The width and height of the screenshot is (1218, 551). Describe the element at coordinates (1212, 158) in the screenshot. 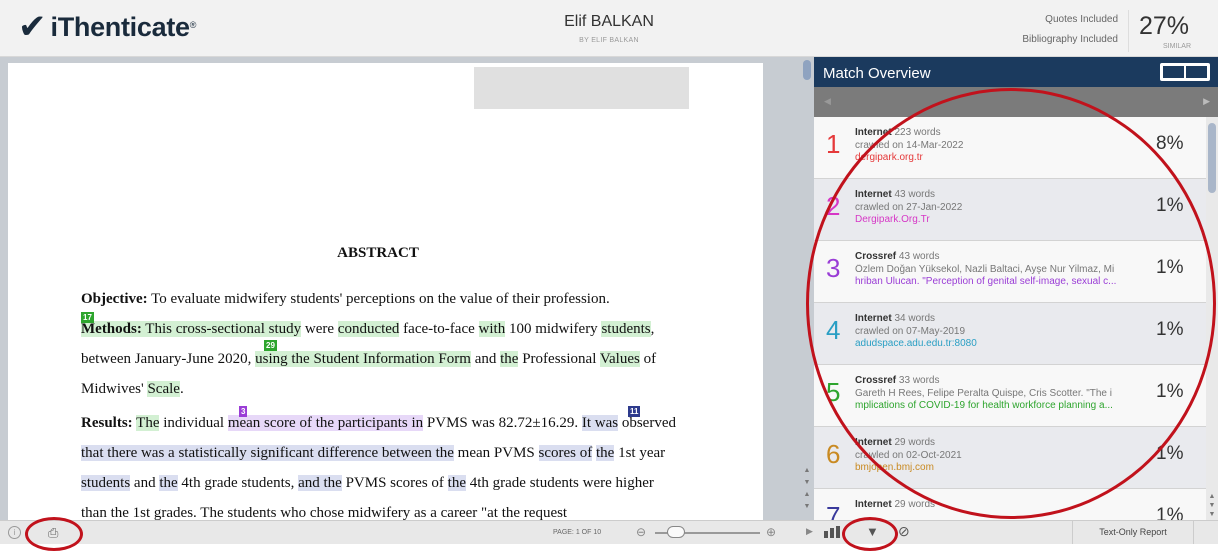

I see `match-list-scroll-thumb` at that location.